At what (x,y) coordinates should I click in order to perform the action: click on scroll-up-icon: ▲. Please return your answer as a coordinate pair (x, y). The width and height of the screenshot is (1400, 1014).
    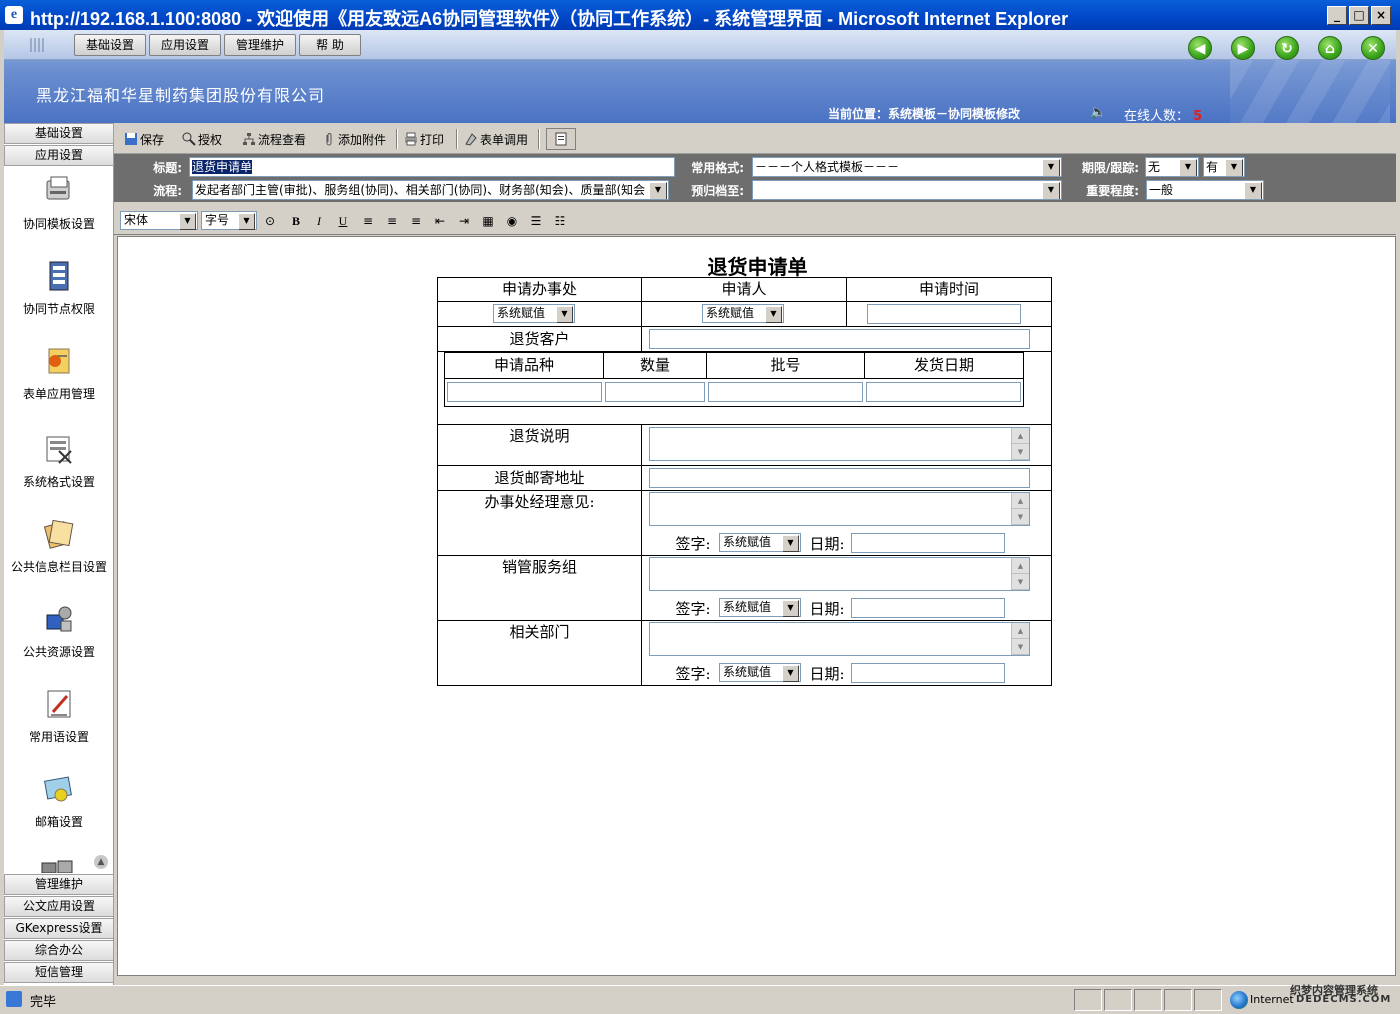
    Looking at the image, I should click on (101, 862).